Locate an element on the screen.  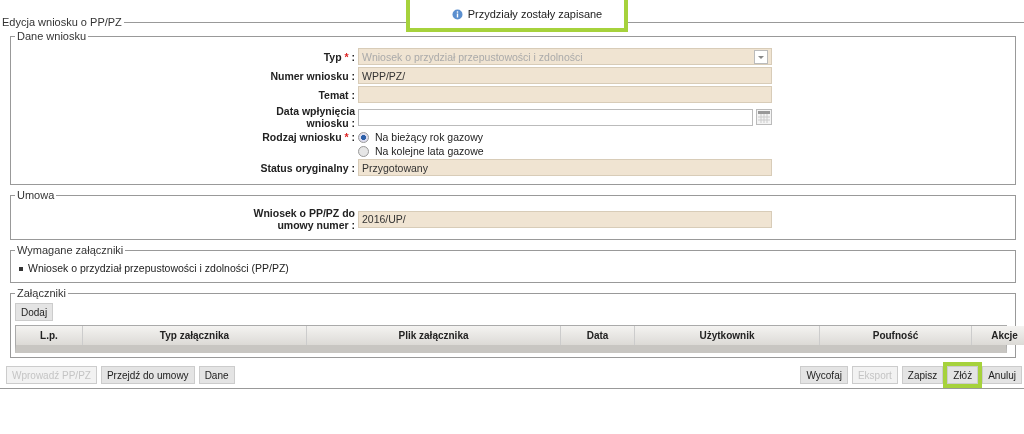
column-header: L.p. is located at coordinates (49, 335).